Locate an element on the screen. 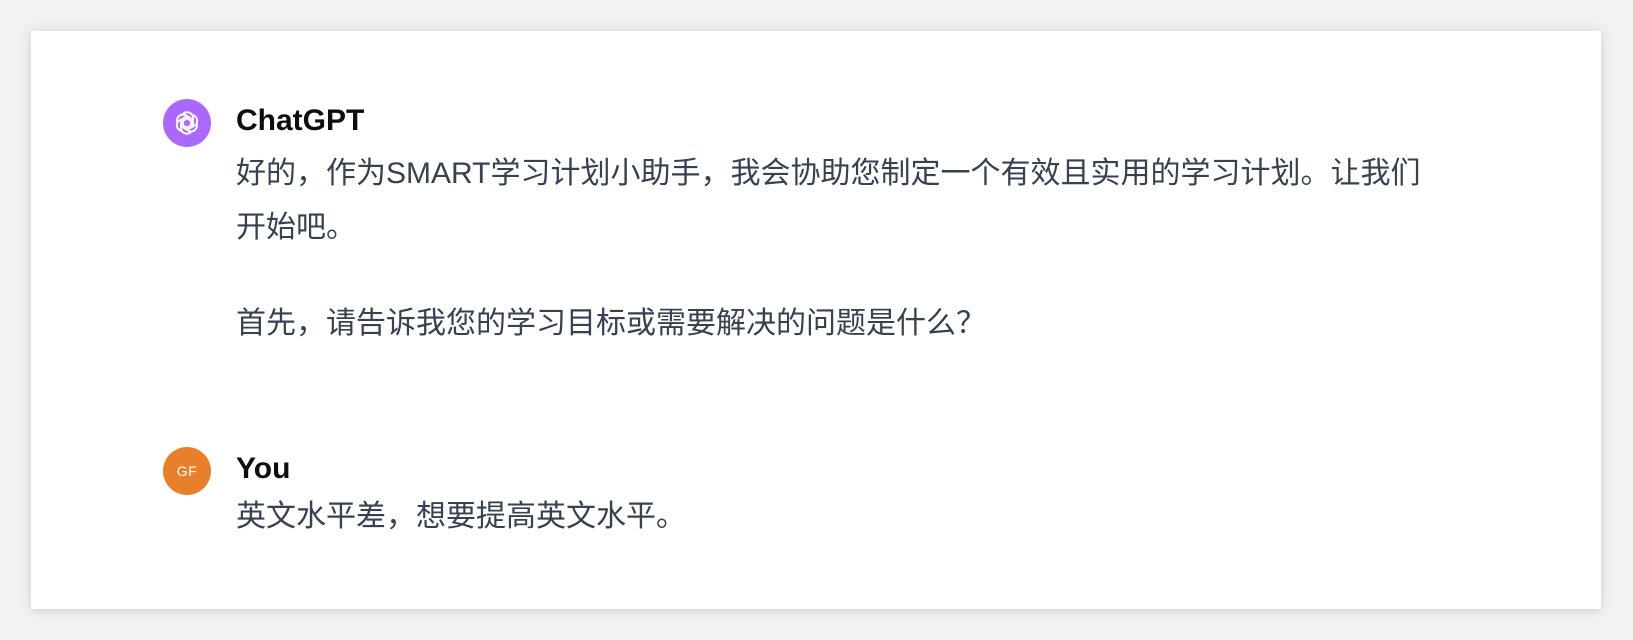  user-avatar: GF is located at coordinates (187, 471).